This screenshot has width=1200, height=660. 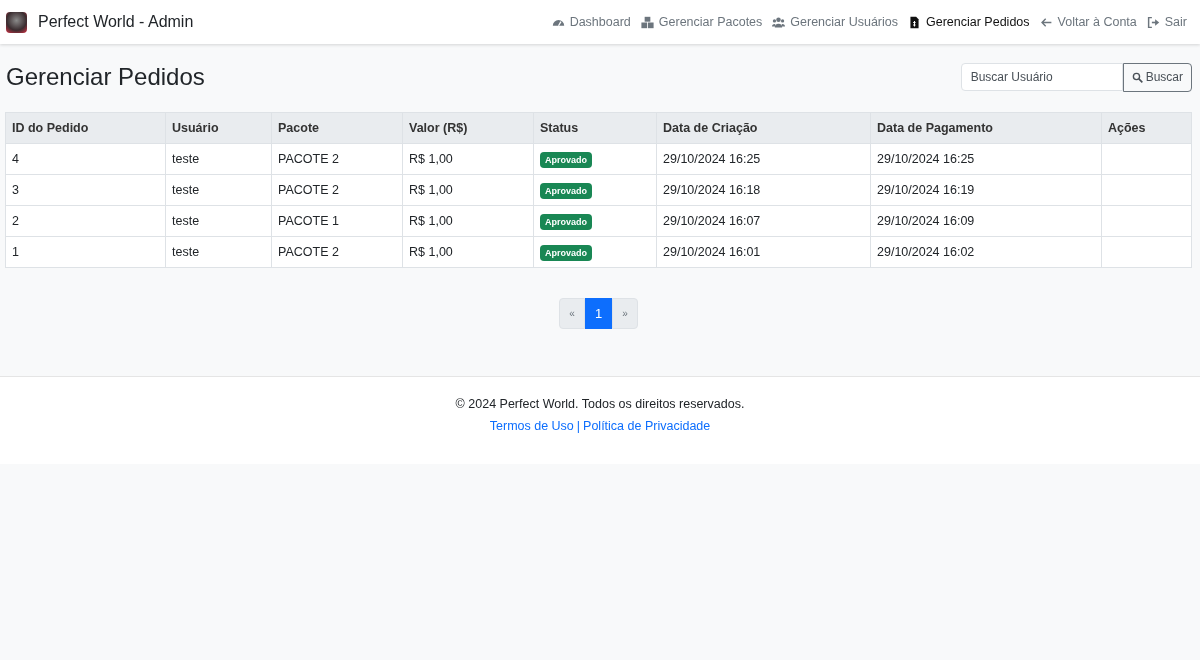 I want to click on table-cell: 29/10/2024 16:19, so click(x=986, y=190).